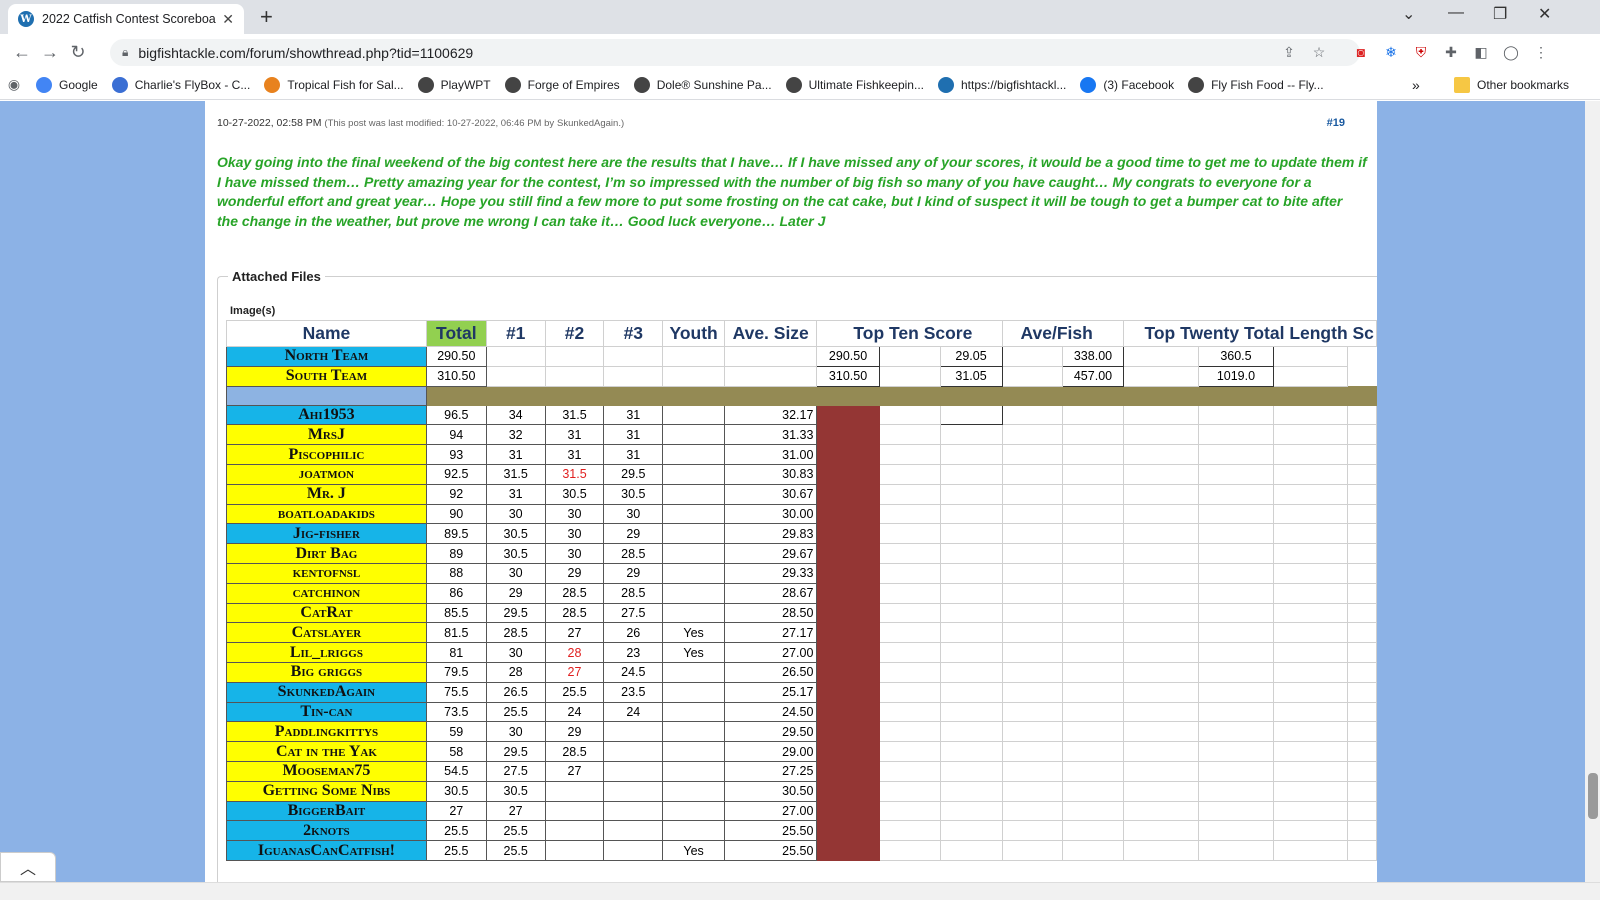 This screenshot has height=900, width=1600. Describe the element at coordinates (633, 333) in the screenshot. I see `header-fish-3: #3` at that location.